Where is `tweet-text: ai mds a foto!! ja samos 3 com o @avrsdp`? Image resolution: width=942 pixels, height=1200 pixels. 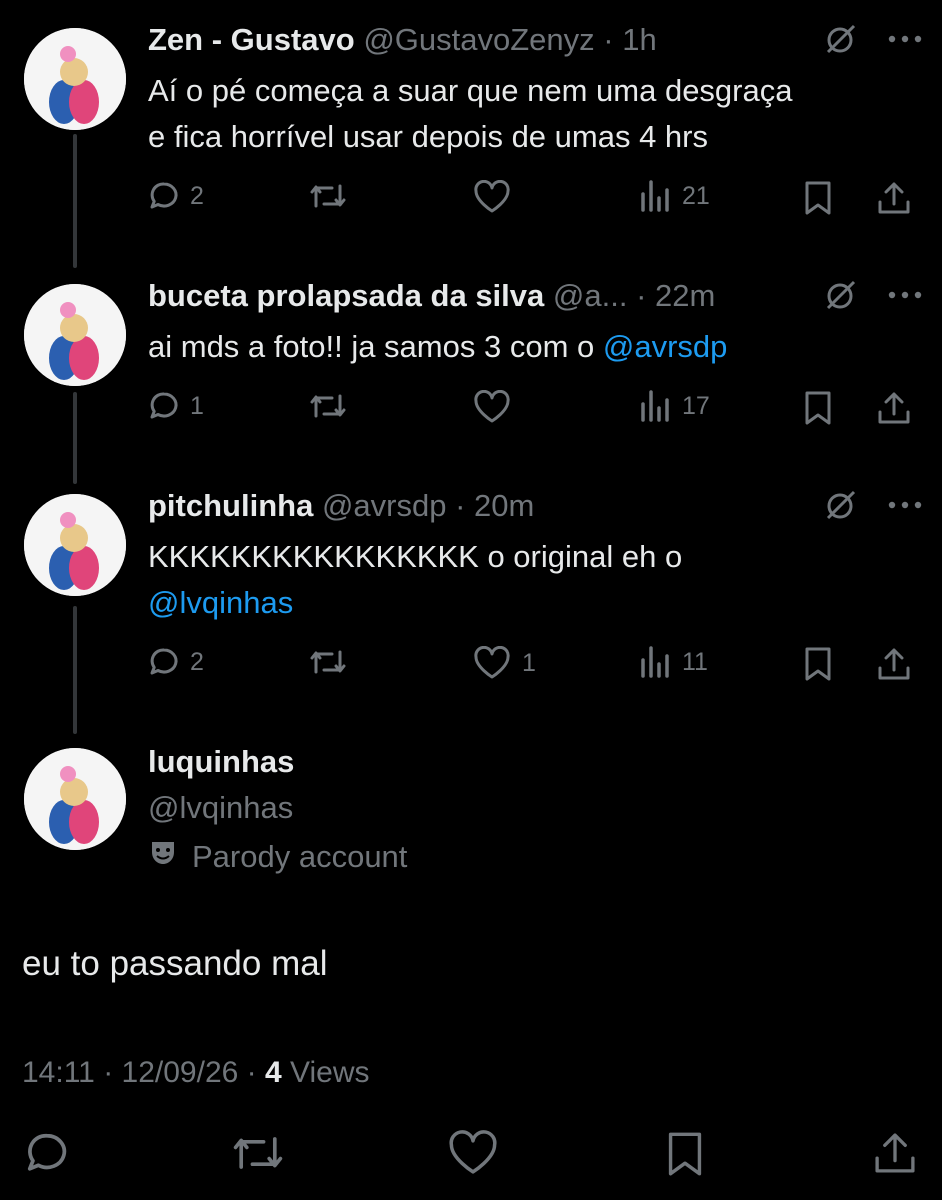 tweet-text: ai mds a foto!! ja samos 3 com o @avrsdp is located at coordinates (520, 347).